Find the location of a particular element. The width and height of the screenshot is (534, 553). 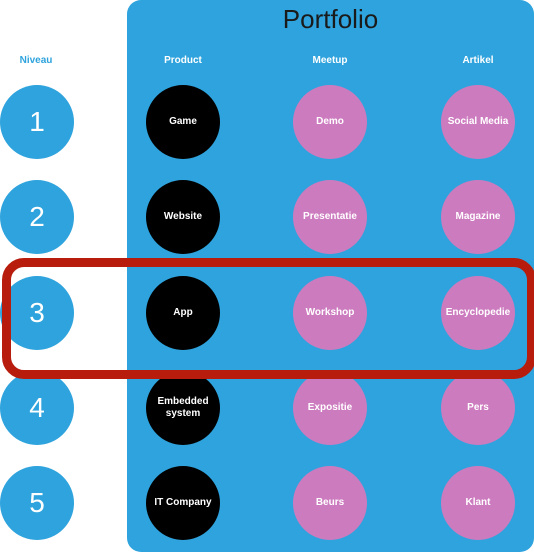

product-circle-game: Game is located at coordinates (183, 122).